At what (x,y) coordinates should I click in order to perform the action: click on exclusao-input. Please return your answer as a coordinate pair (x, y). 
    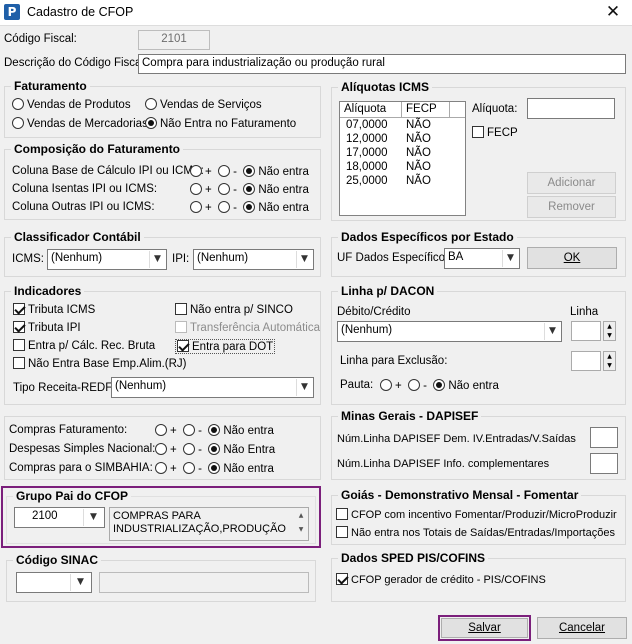
    Looking at the image, I should click on (586, 361).